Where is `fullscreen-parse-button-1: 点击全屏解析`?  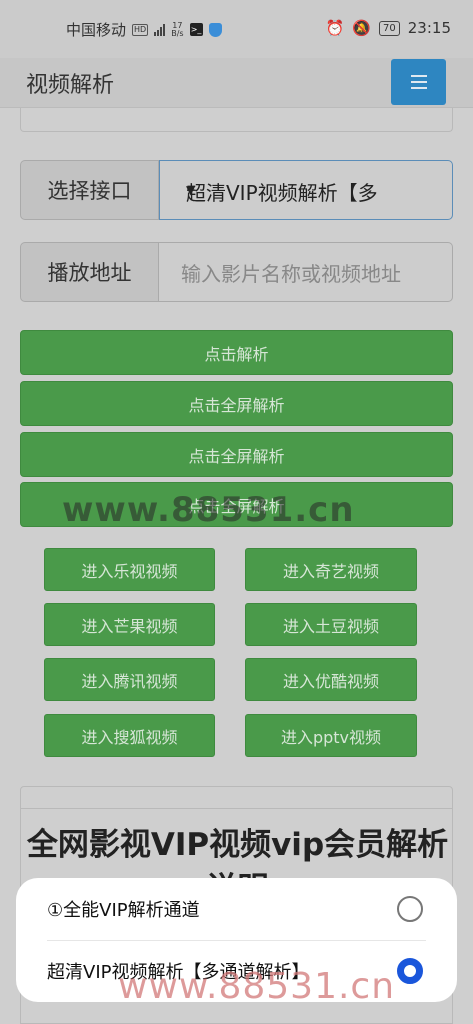
fullscreen-parse-button-1: 点击全屏解析 is located at coordinates (236, 403).